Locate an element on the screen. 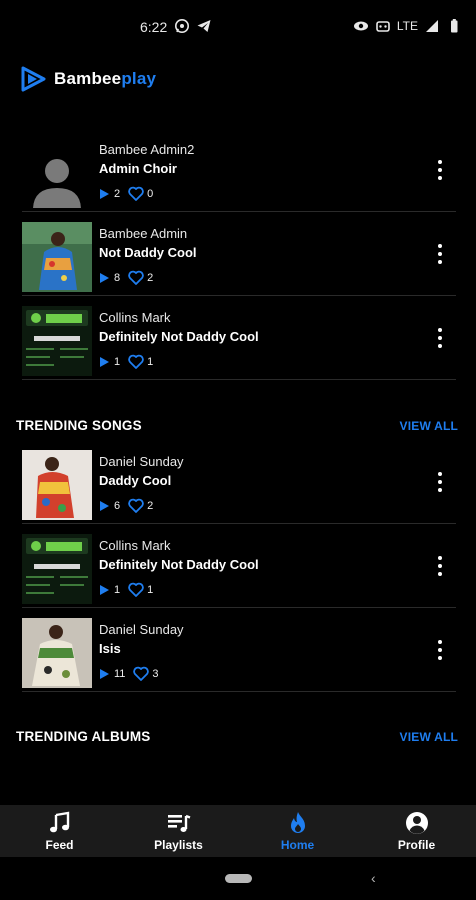 Image resolution: width=476 pixels, height=900 pixels. battery-icon is located at coordinates (454, 26).